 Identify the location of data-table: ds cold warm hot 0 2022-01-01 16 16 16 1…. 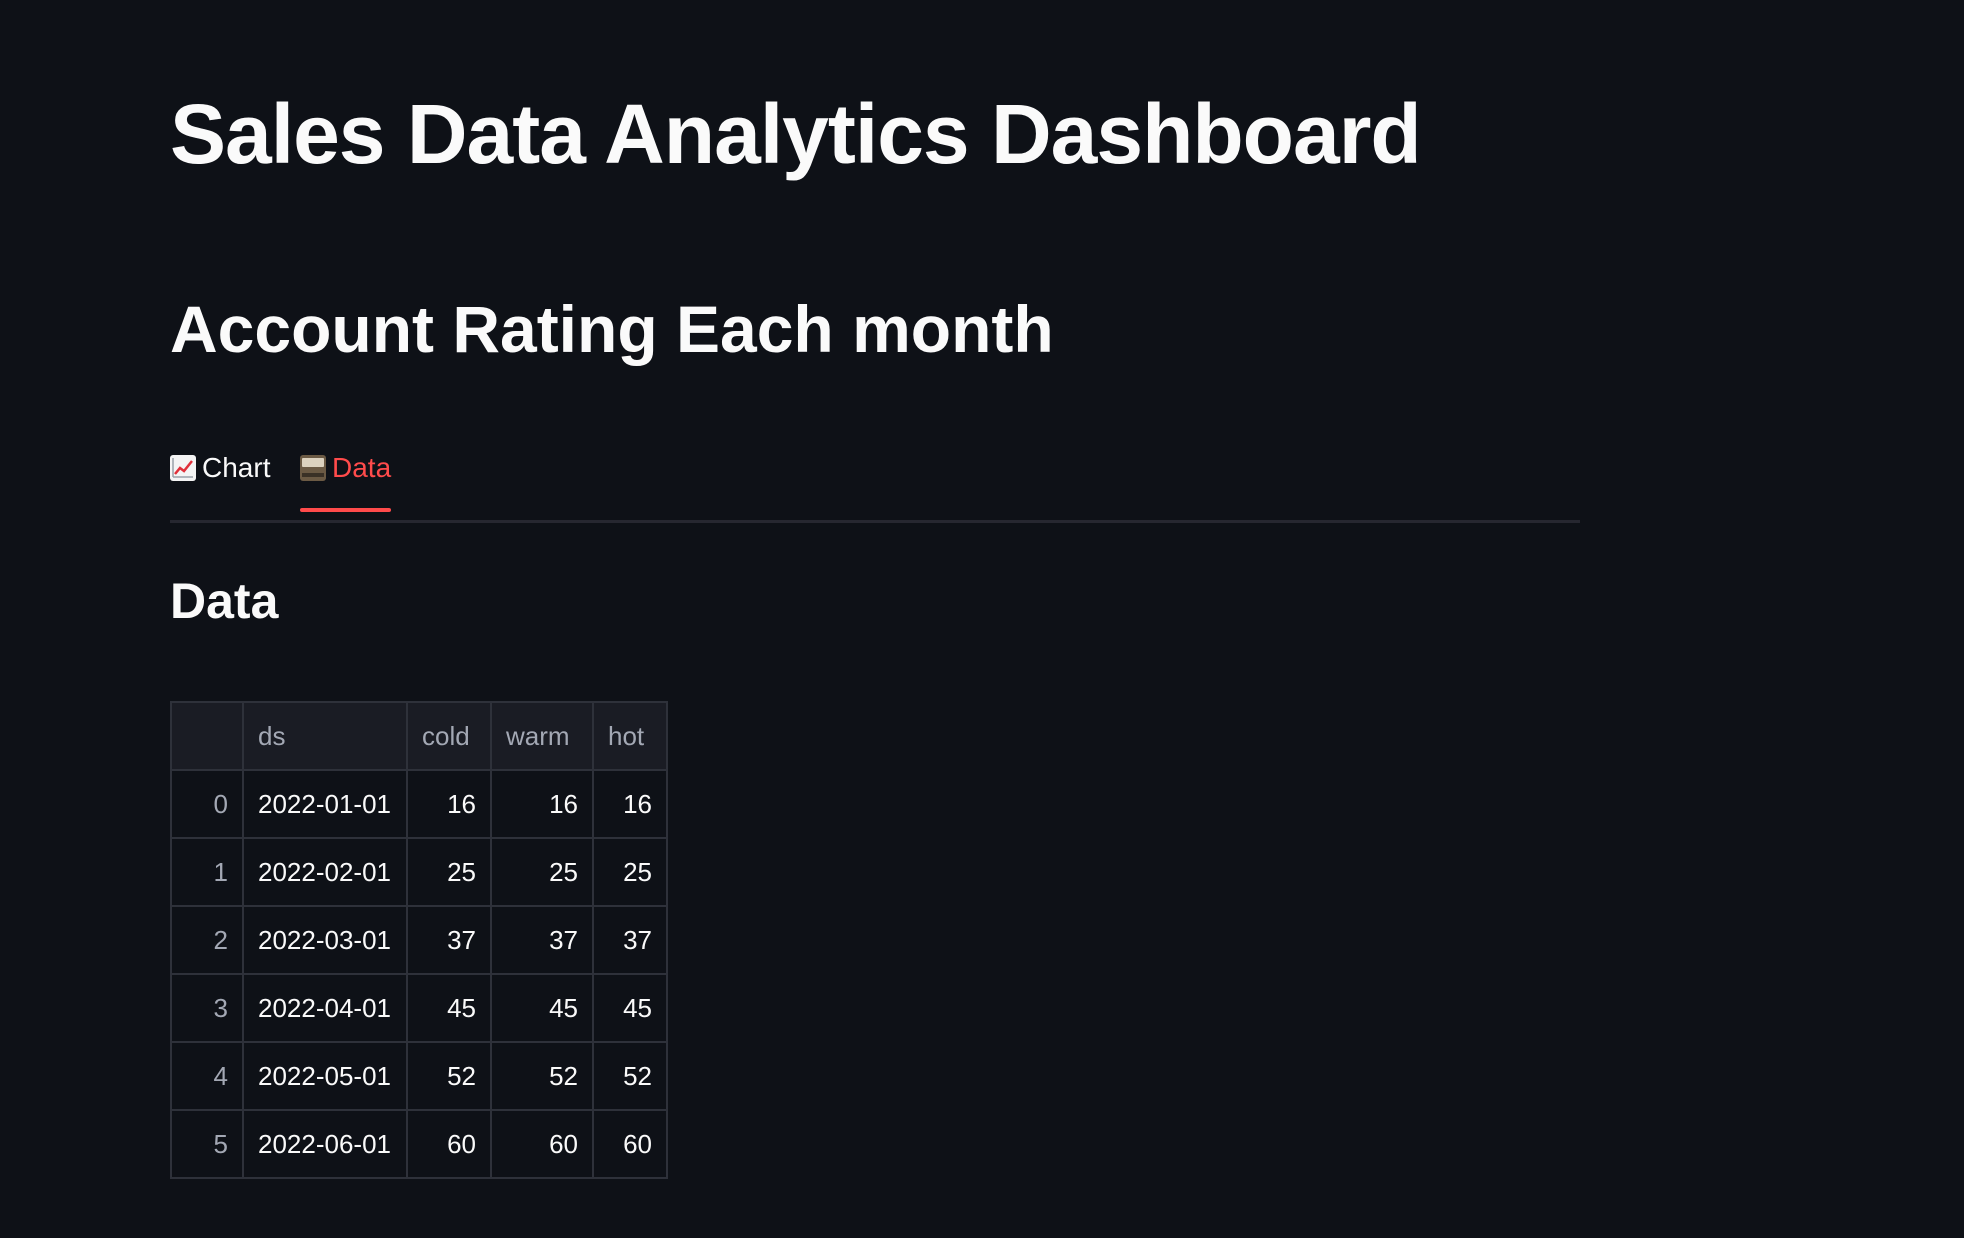
(419, 940).